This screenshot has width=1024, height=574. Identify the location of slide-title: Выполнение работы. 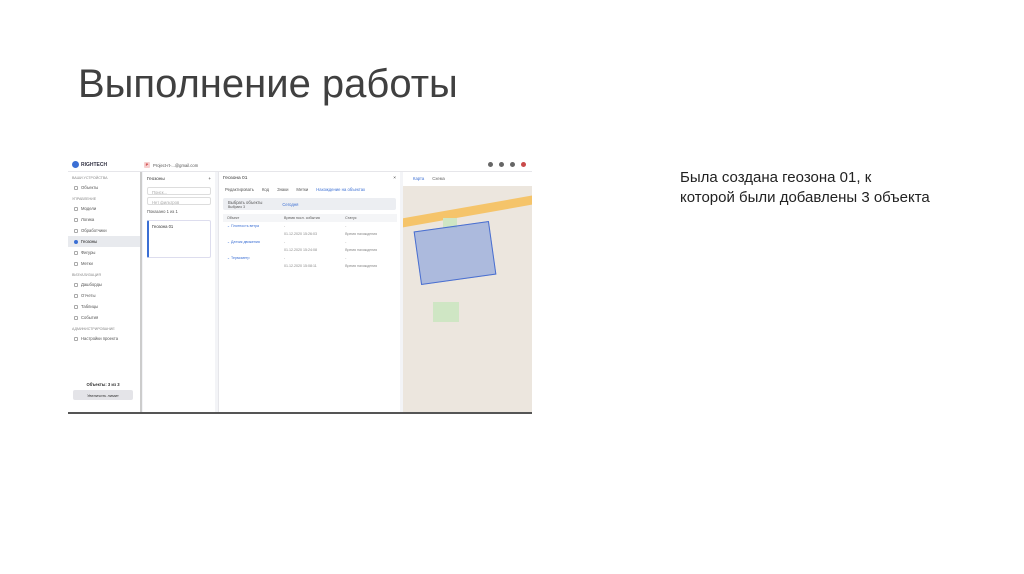
(268, 84).